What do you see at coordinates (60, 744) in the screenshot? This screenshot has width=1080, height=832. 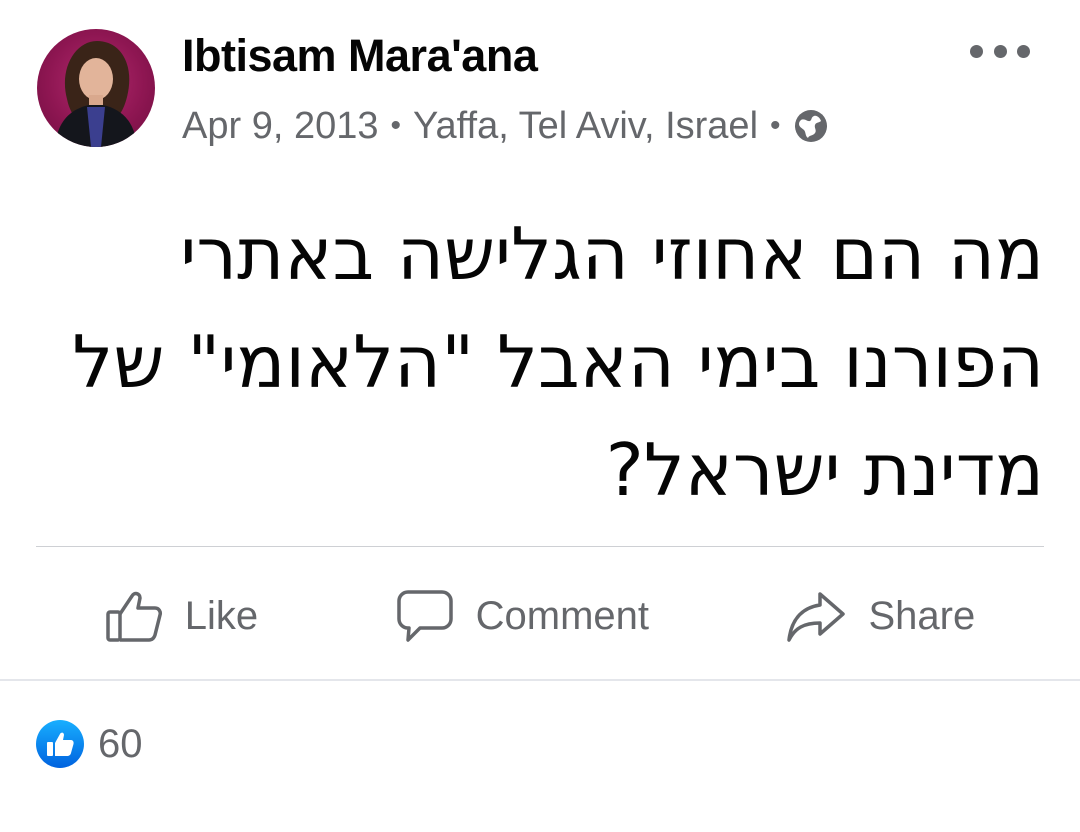 I see `like-badge-icon` at bounding box center [60, 744].